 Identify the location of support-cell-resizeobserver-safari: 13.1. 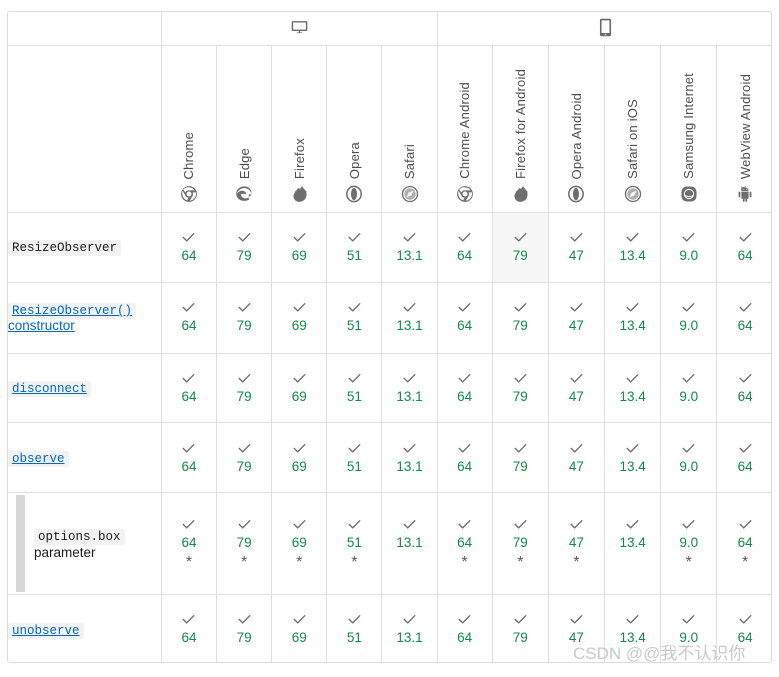
(409, 247).